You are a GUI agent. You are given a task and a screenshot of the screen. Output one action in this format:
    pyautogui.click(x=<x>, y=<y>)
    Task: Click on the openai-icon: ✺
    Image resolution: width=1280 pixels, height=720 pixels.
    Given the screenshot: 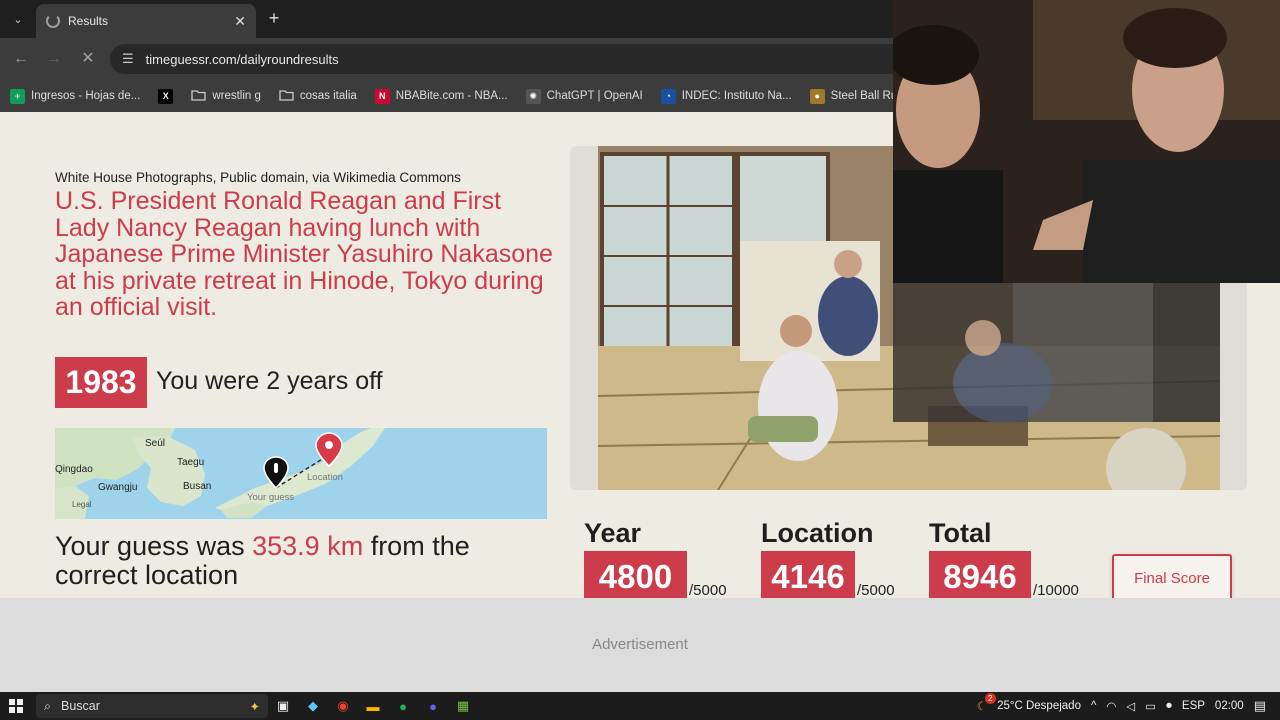 What is the action you would take?
    pyautogui.click(x=533, y=96)
    